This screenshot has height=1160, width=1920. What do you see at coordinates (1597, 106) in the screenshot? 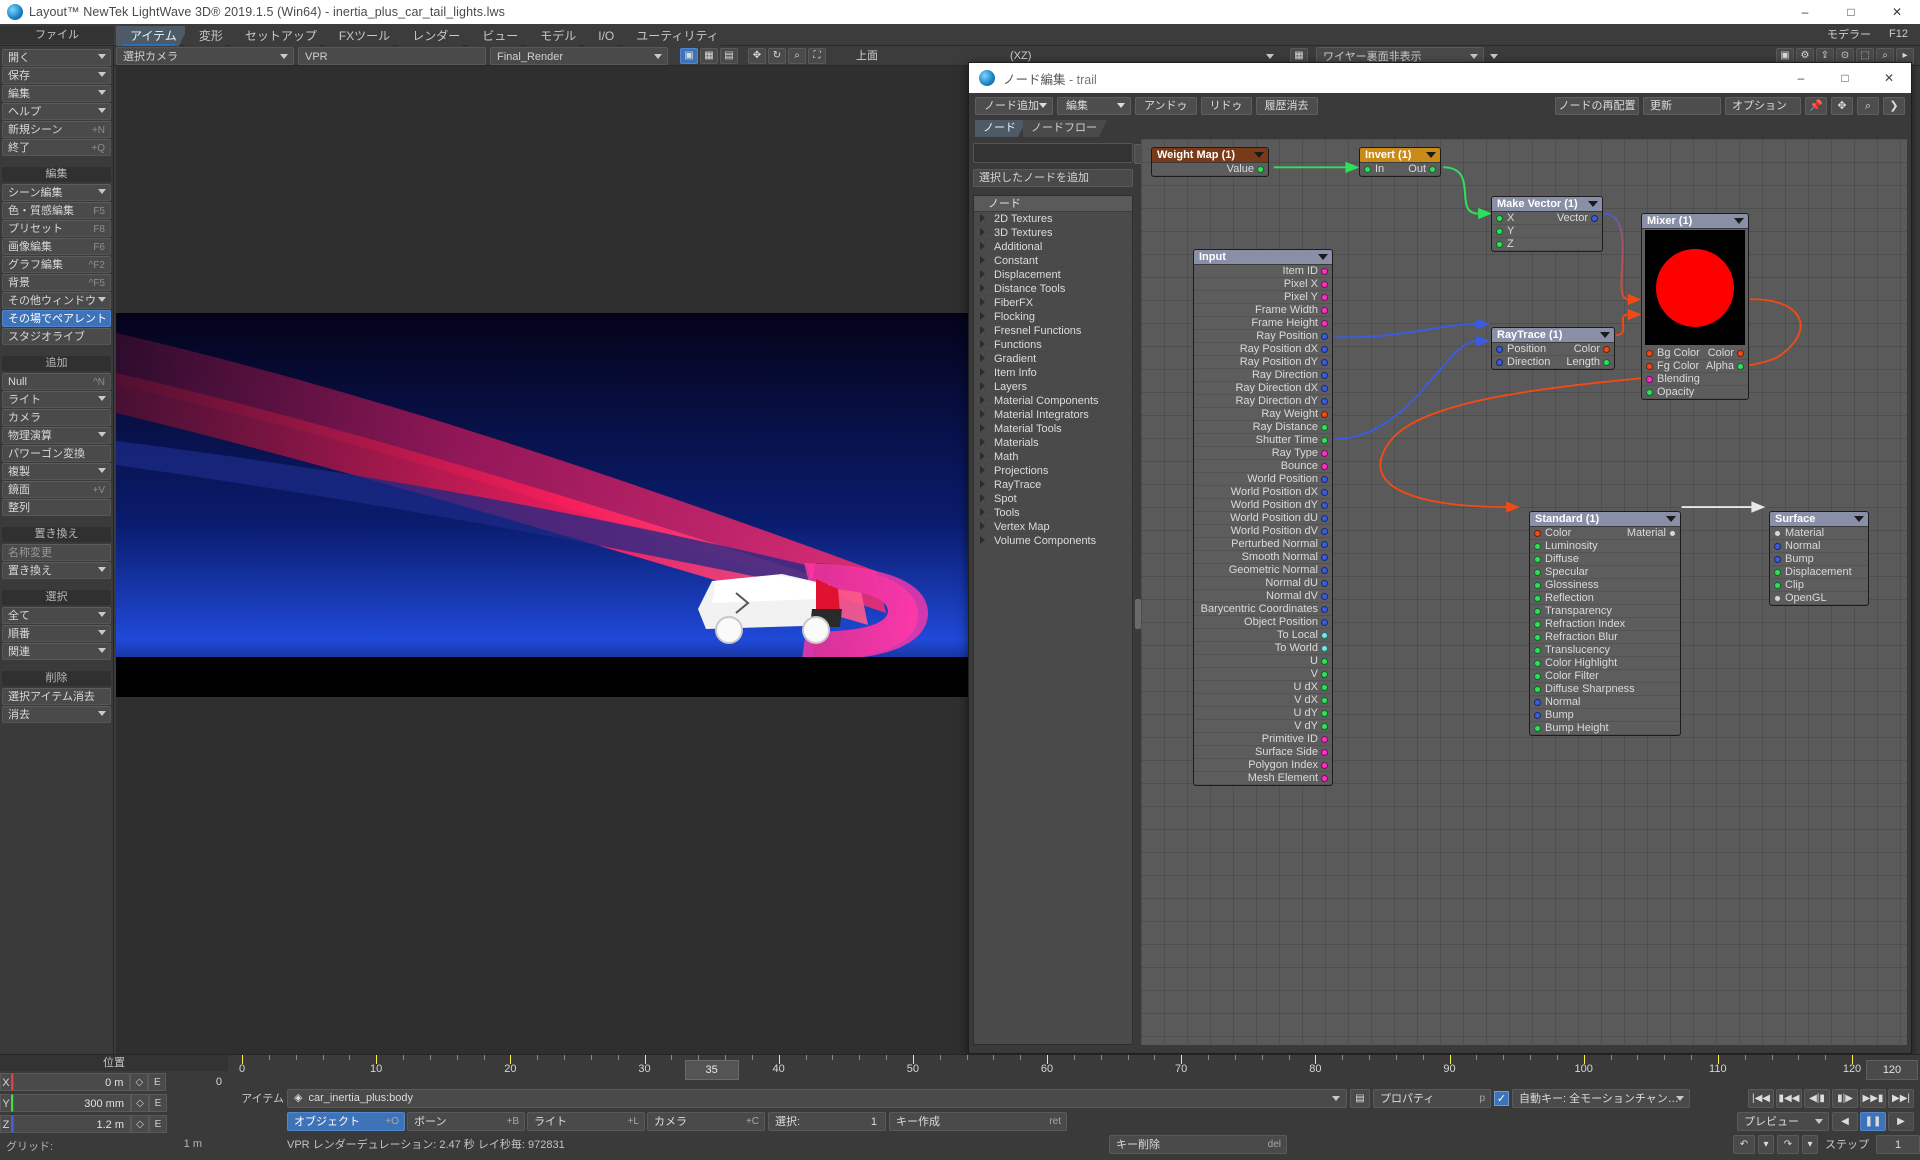
I see `rearrange-nodes-button: ノードの再配置` at bounding box center [1597, 106].